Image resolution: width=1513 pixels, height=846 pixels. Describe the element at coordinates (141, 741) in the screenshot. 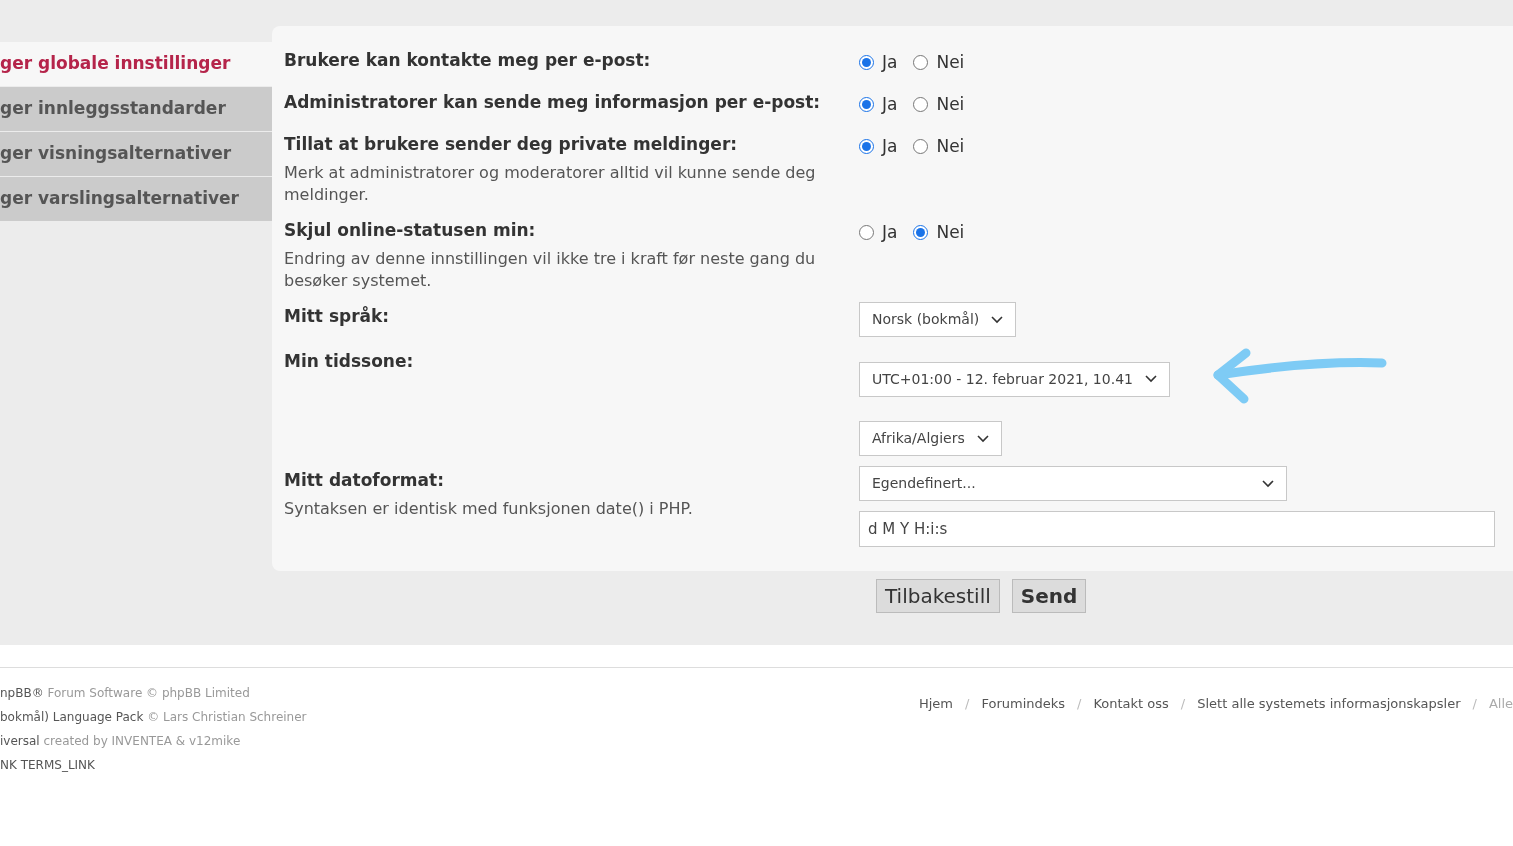

I see `credit-text: created by INVENTEA & v12mike` at that location.